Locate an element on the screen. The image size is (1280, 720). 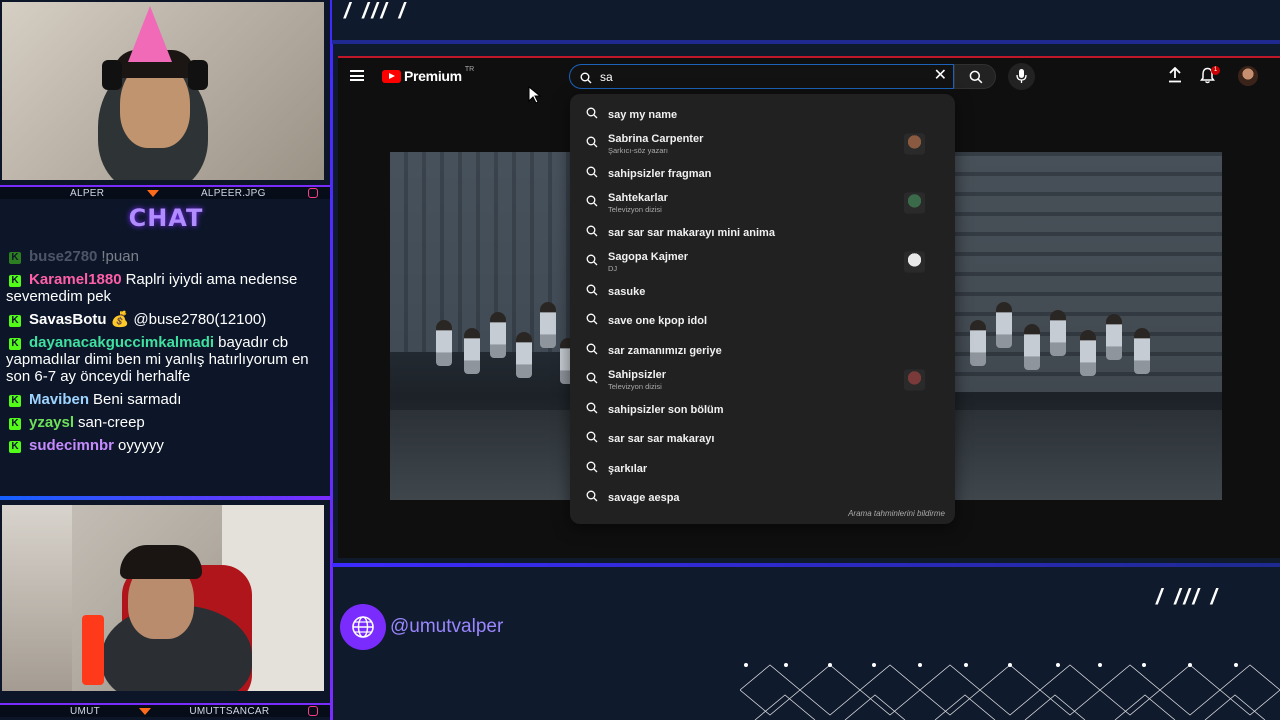
mouse-cursor-icon is located at coordinates (535, 95).